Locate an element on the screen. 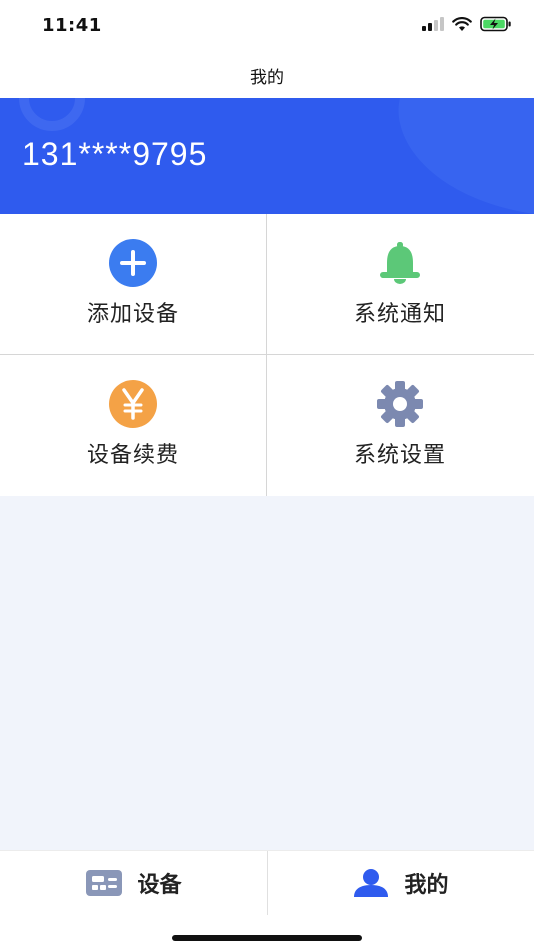 This screenshot has width=534, height=950. menu-system-notice: 系统通知 is located at coordinates (400, 284).